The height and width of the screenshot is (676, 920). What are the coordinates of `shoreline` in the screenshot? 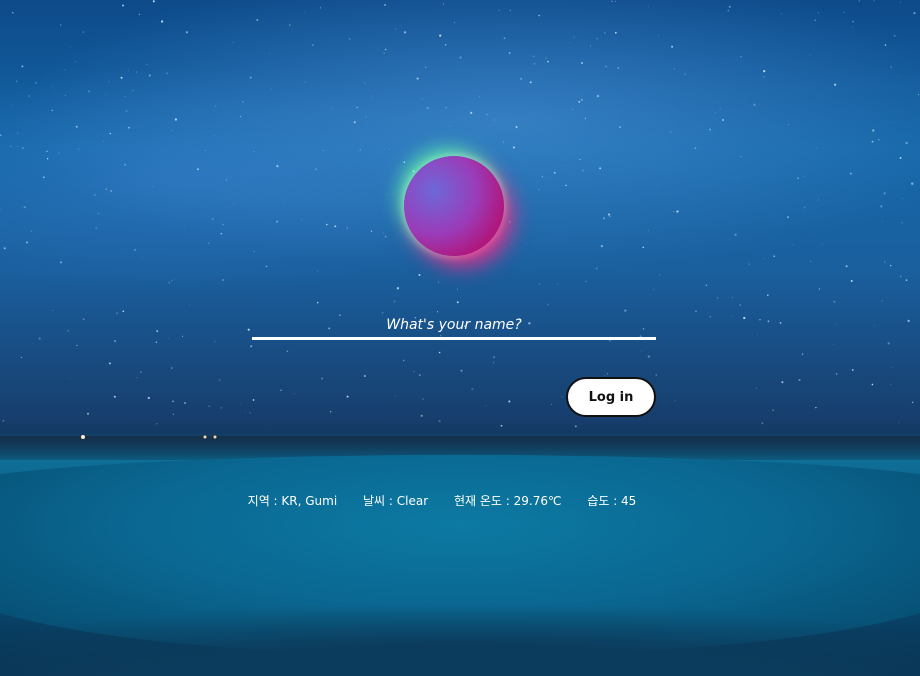 It's located at (460, 633).